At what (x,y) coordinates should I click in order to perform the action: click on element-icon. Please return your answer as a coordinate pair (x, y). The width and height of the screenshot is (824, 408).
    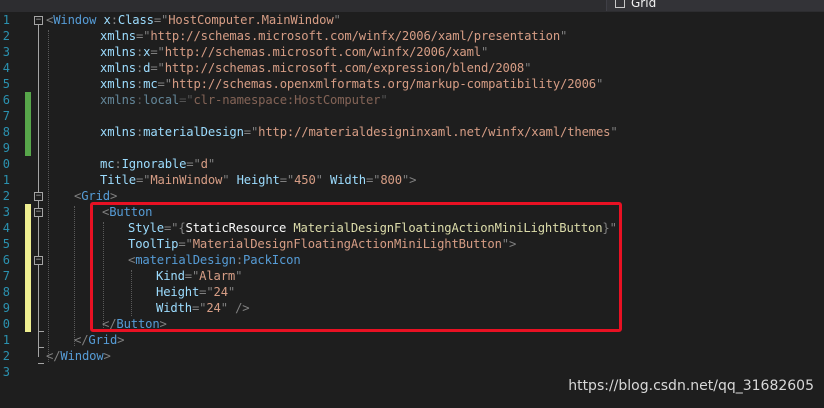
    Looking at the image, I should click on (620, 4).